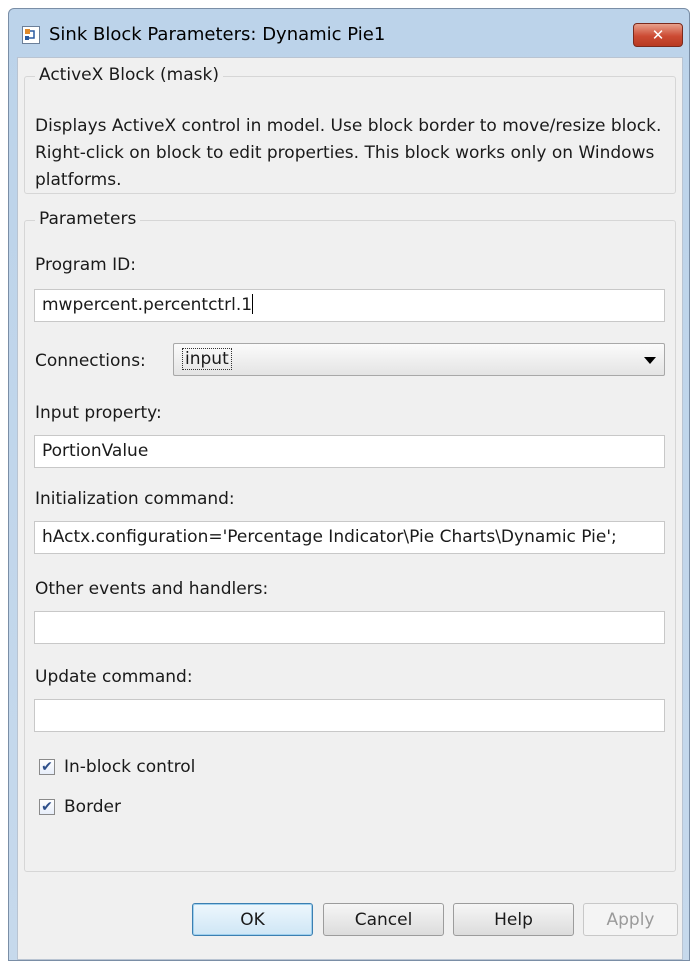  I want to click on in-block-control-row: ✔ In-block control, so click(117, 767).